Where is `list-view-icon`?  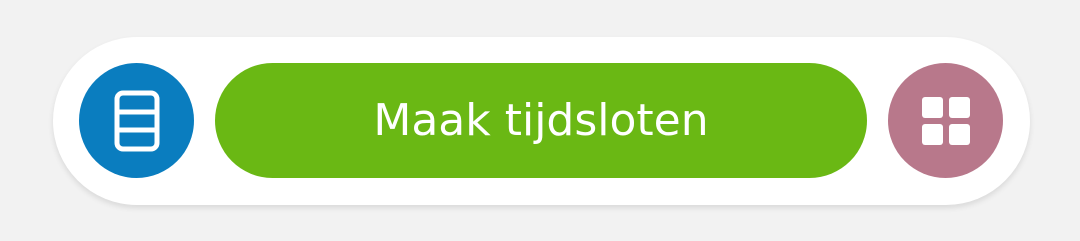 list-view-icon is located at coordinates (137, 121).